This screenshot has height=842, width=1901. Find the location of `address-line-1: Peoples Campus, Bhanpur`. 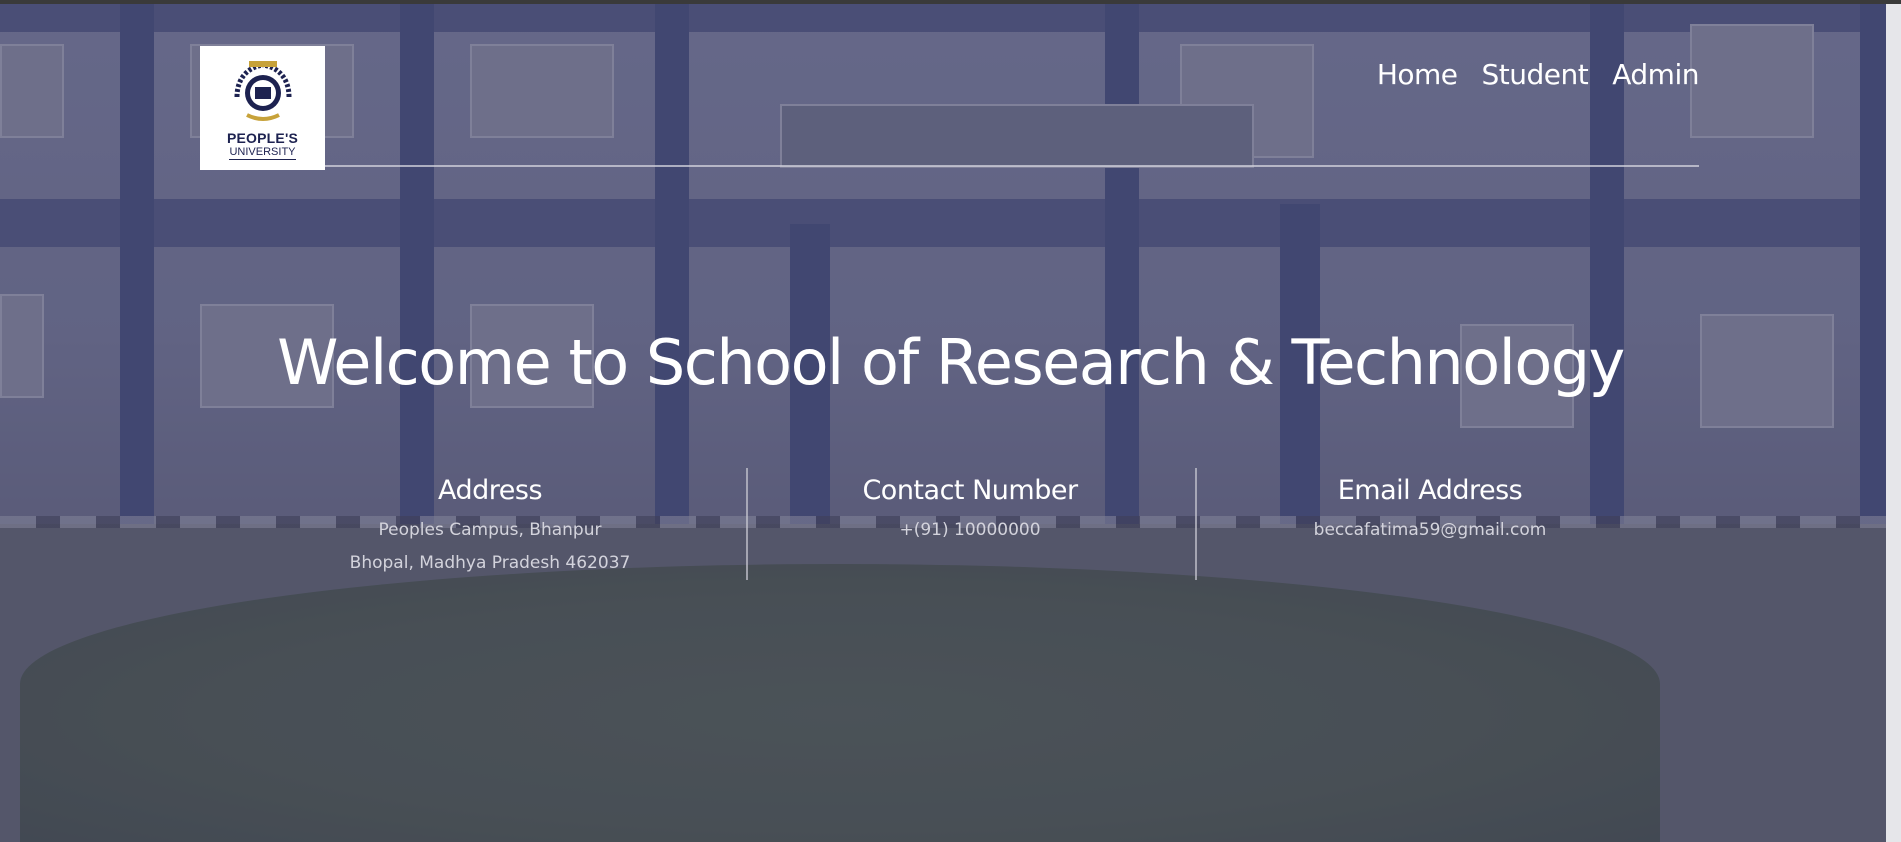

address-line-1: Peoples Campus, Bhanpur is located at coordinates (490, 530).